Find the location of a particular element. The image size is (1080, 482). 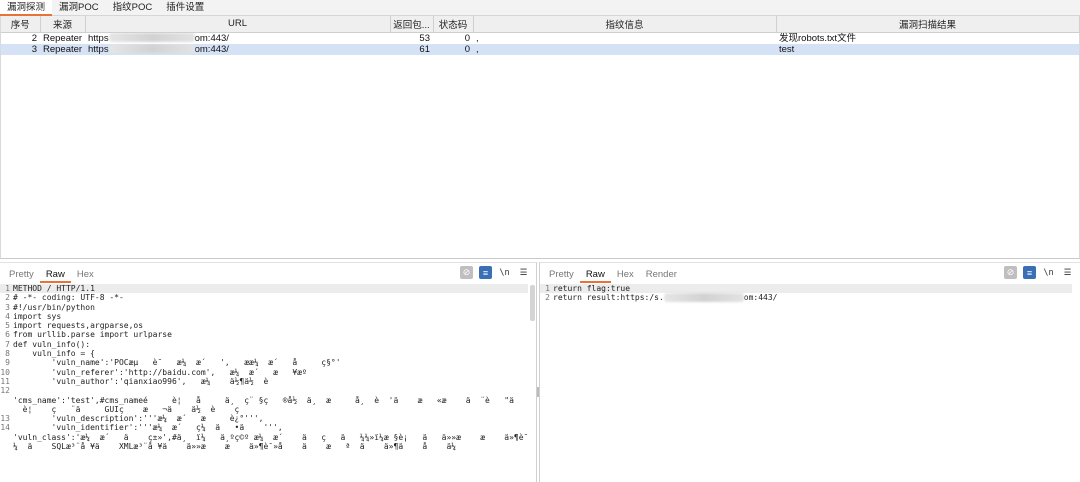

code-line: 8 vuln_info = { is located at coordinates (50, 354).